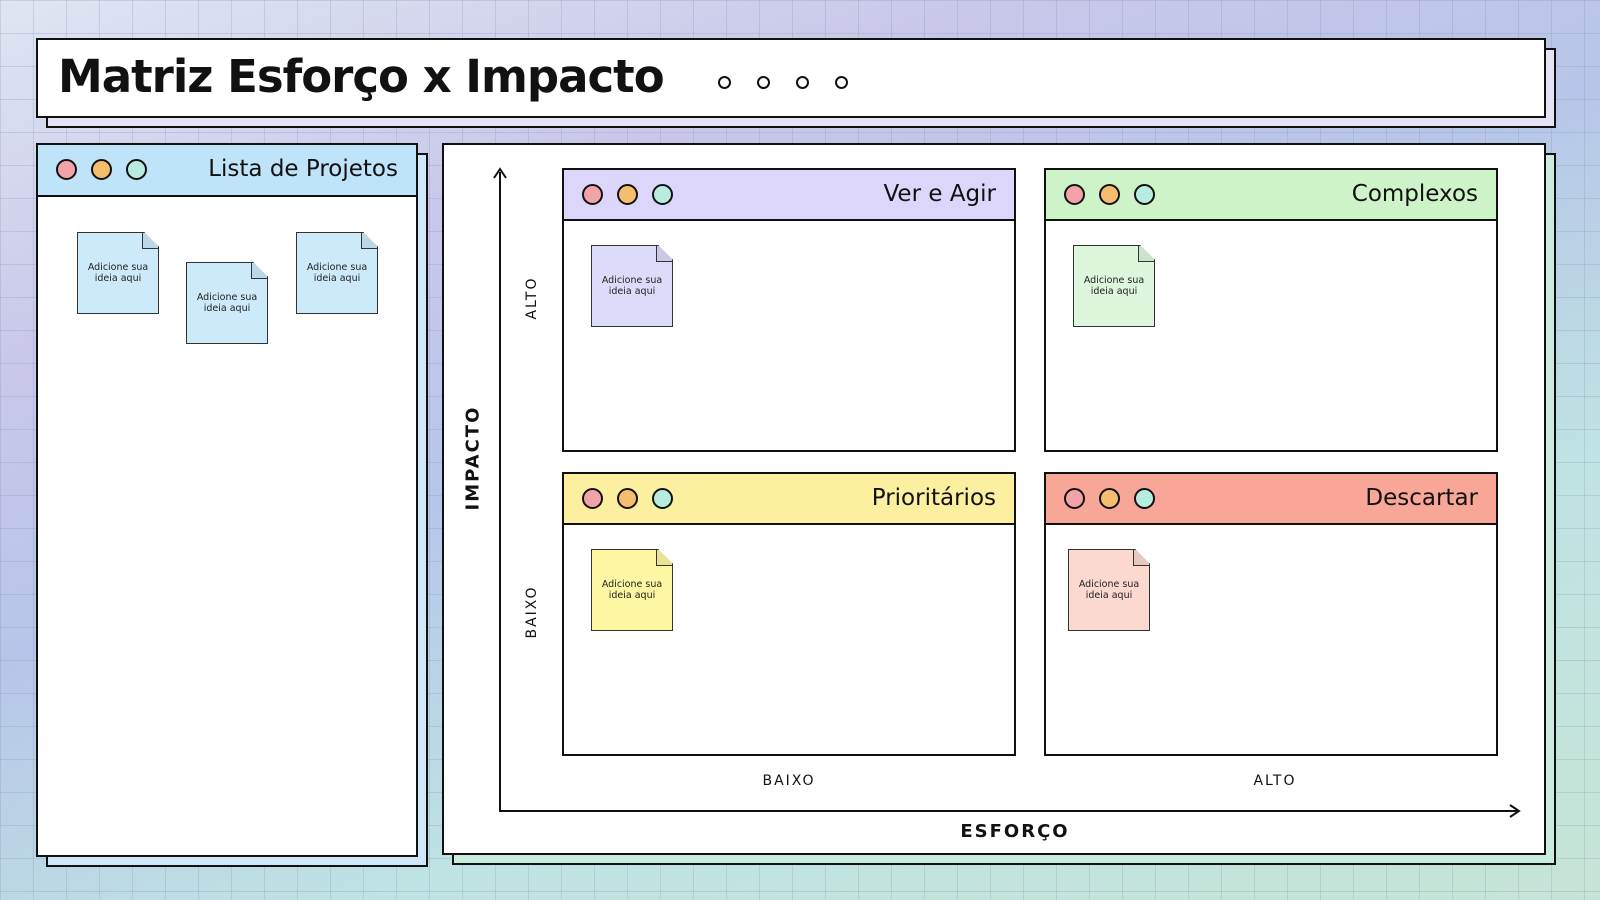 Image resolution: width=1600 pixels, height=900 pixels. What do you see at coordinates (789, 614) in the screenshot?
I see `quadrant-prioritarios: Prioritários Adicione sua ideia aqui` at bounding box center [789, 614].